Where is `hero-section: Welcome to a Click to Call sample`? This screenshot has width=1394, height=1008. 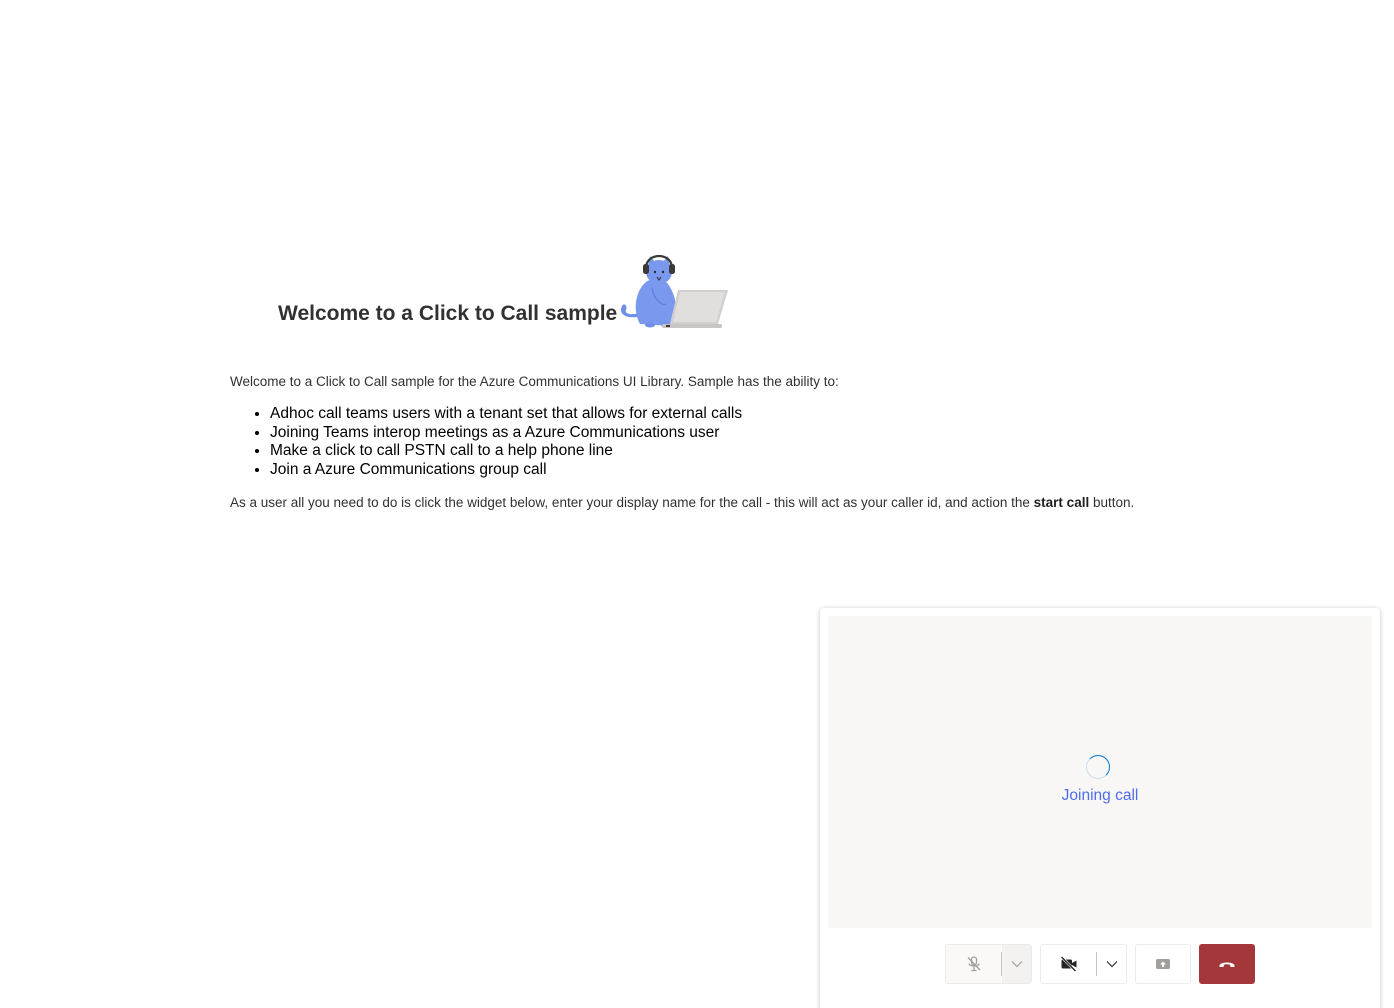
hero-section: Welcome to a Click to Call sample is located at coordinates (697, 290).